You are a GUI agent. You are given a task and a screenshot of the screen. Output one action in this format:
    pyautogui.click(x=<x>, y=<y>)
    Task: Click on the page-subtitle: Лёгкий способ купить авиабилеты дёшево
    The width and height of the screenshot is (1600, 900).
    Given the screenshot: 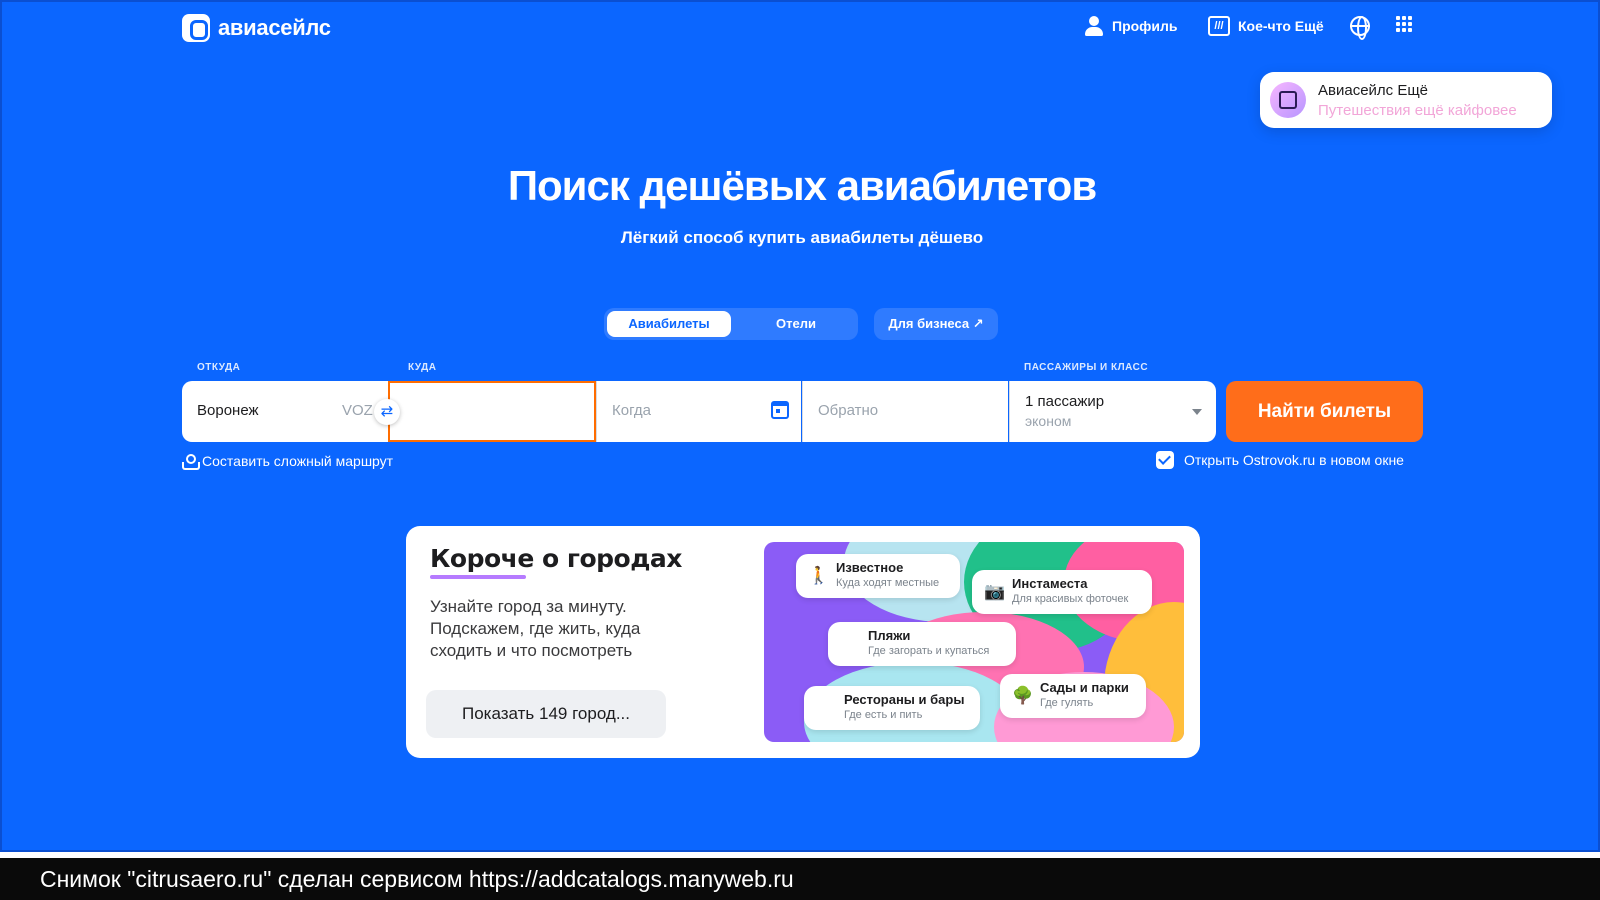 What is the action you would take?
    pyautogui.click(x=802, y=237)
    